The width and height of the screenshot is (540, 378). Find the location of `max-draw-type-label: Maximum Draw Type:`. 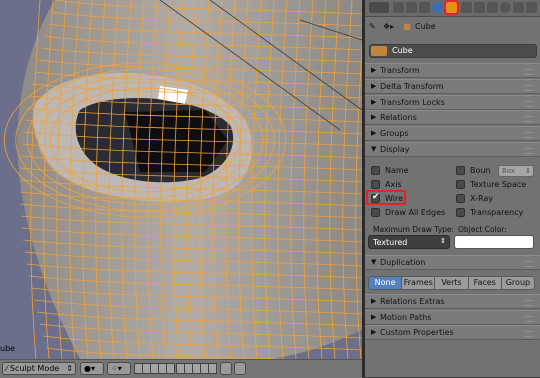

max-draw-type-label: Maximum Draw Type: is located at coordinates (414, 229).